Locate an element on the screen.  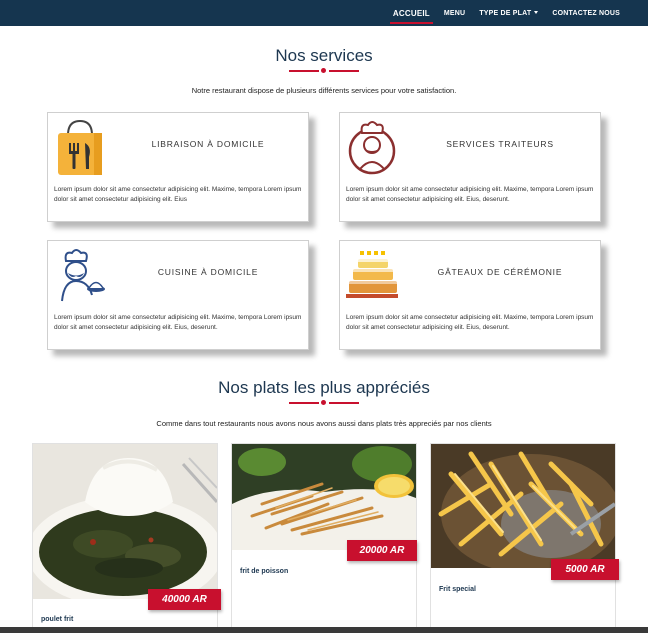
shopping-bag-icon is located at coordinates (80, 148).